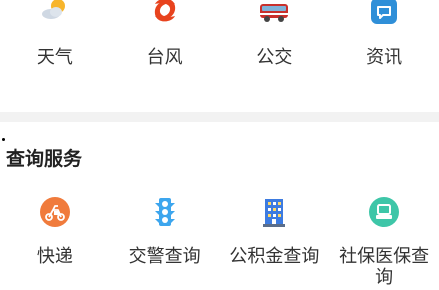  I want to click on bus-label: 公交, so click(274, 57).